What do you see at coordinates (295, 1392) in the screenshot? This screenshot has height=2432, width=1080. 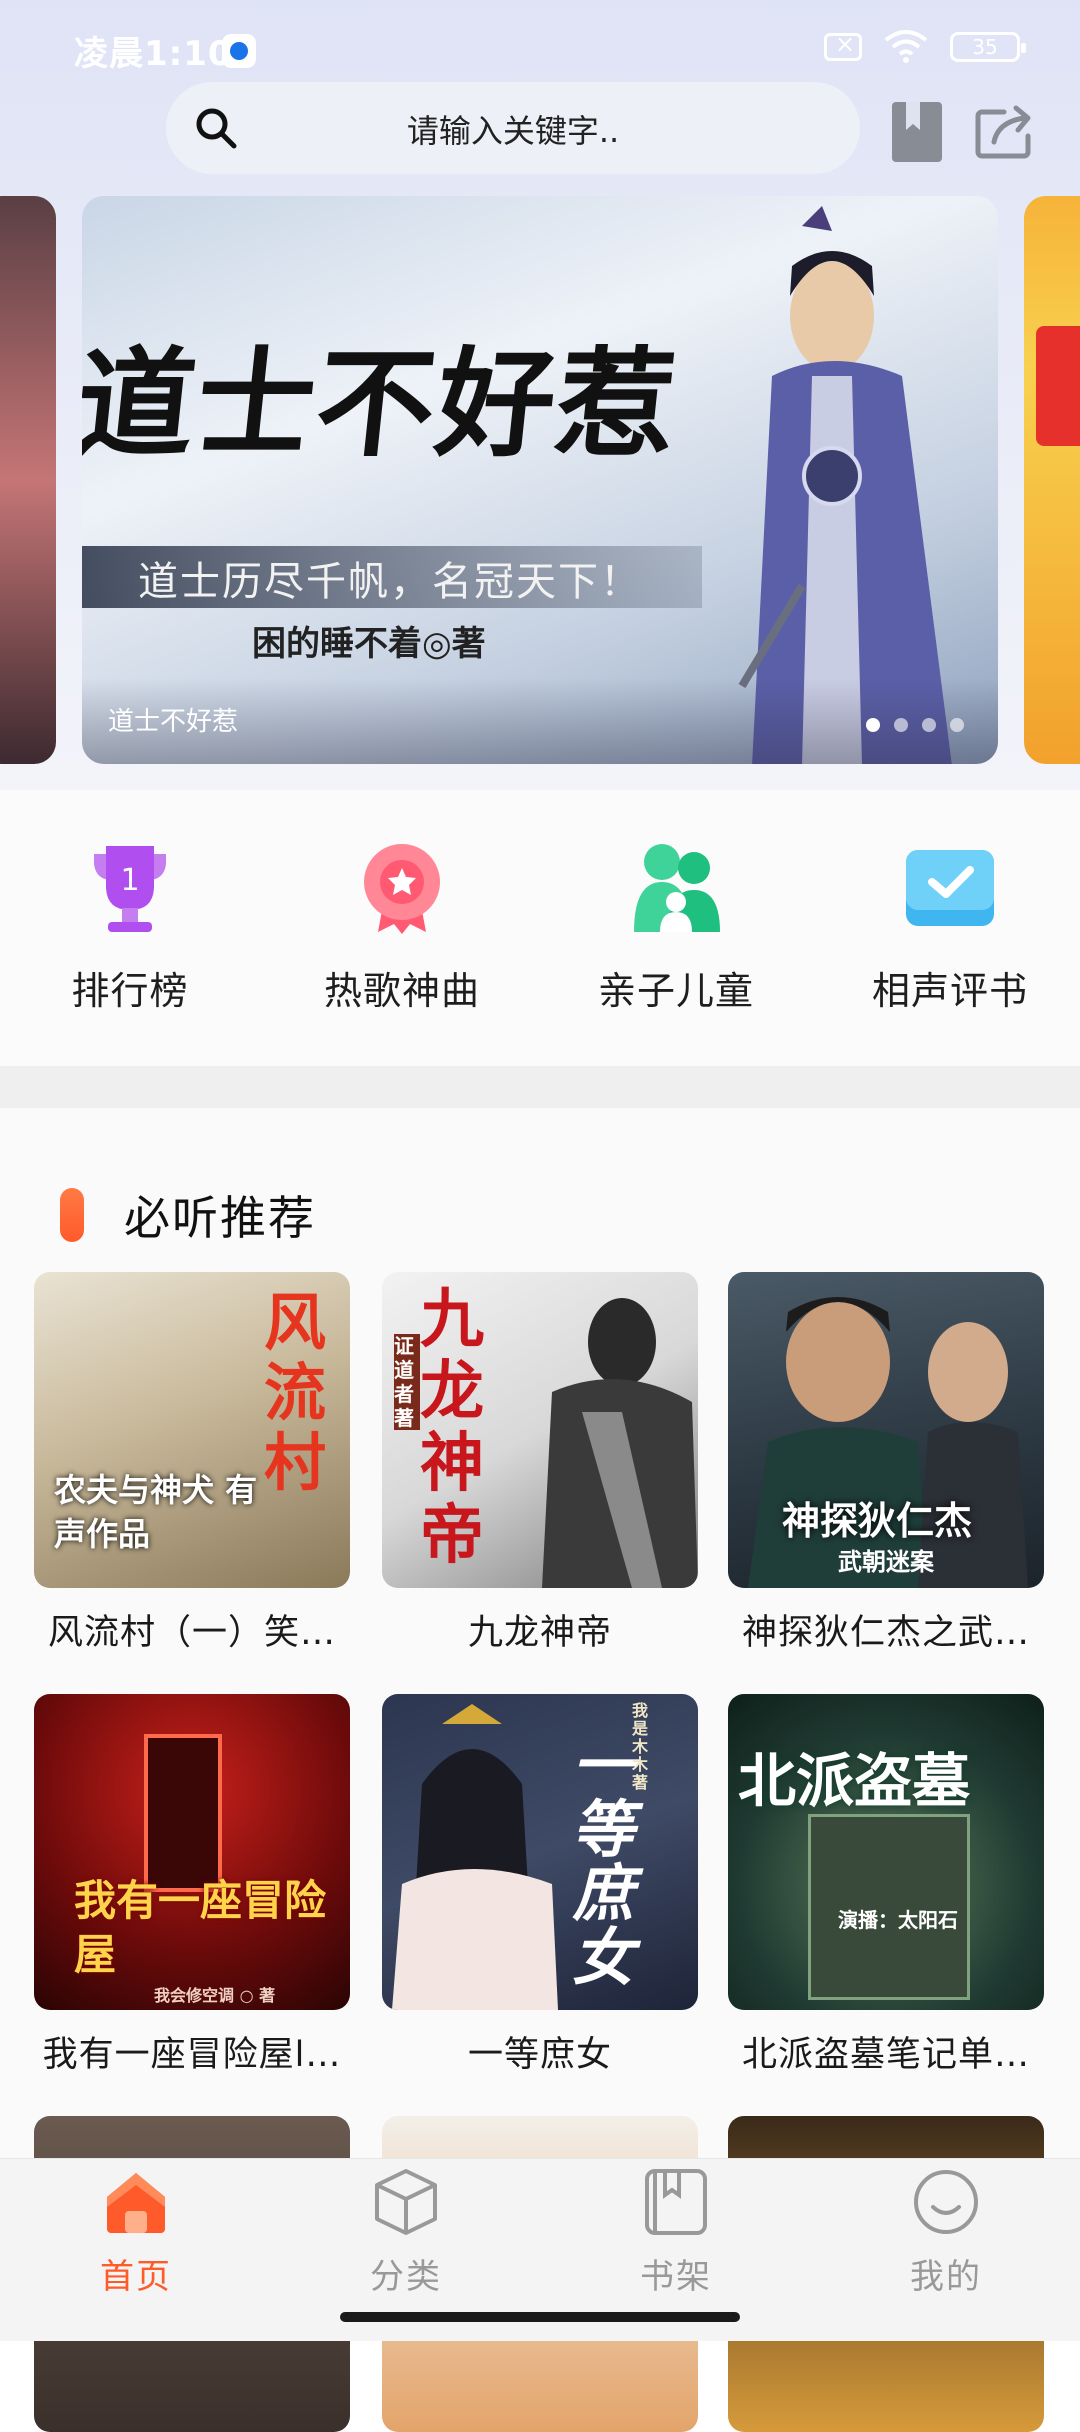 I see `book-cover-title: 风流村` at bounding box center [295, 1392].